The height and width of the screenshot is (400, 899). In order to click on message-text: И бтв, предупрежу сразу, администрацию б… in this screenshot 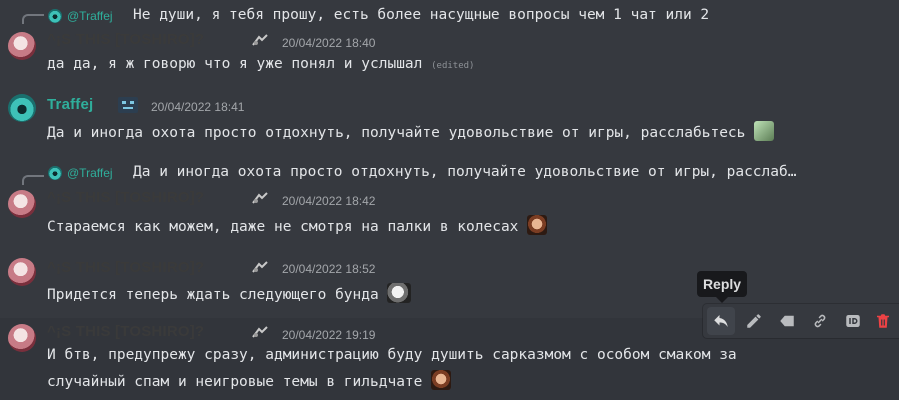, I will do `click(392, 355)`.